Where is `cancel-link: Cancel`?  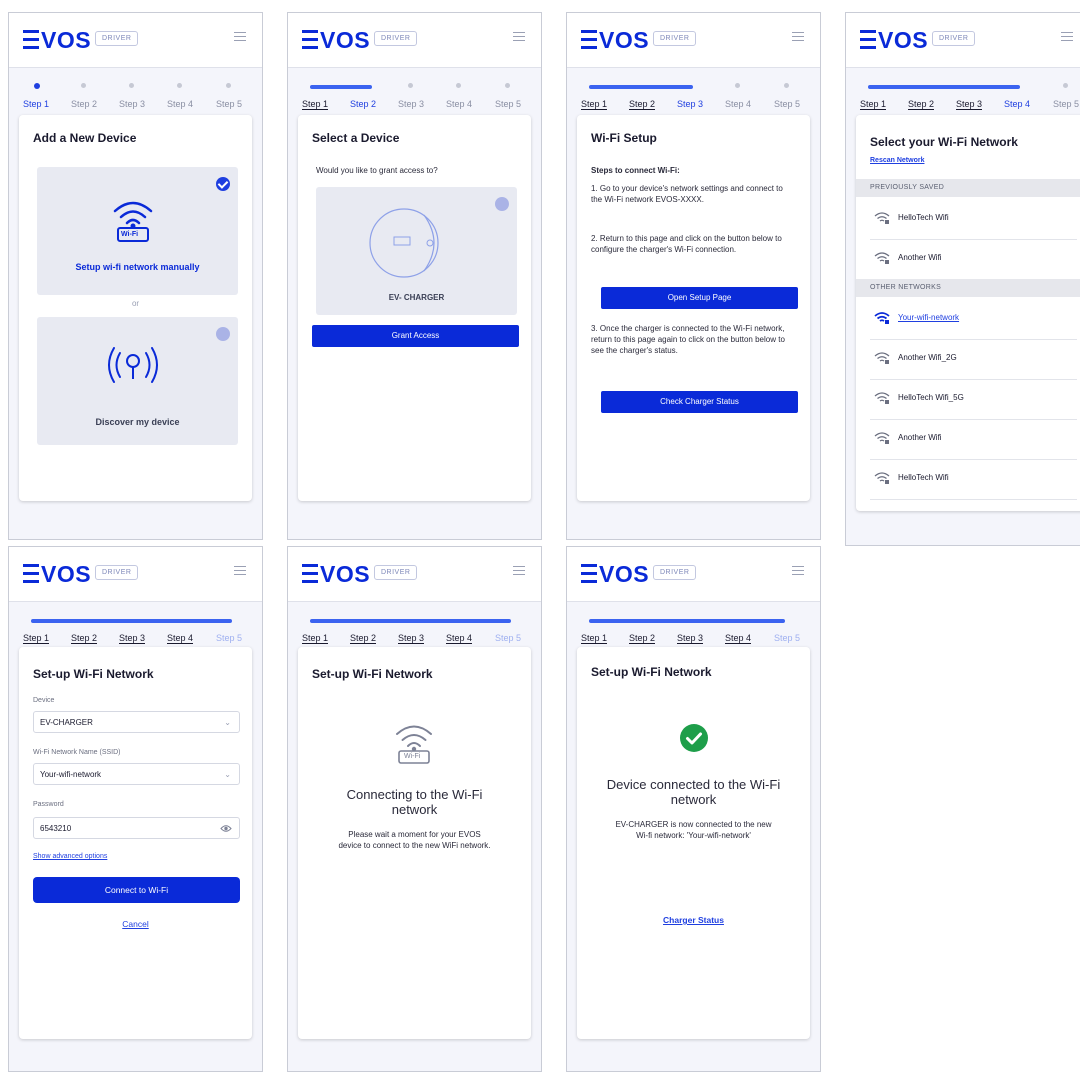
cancel-link: Cancel is located at coordinates (135, 924).